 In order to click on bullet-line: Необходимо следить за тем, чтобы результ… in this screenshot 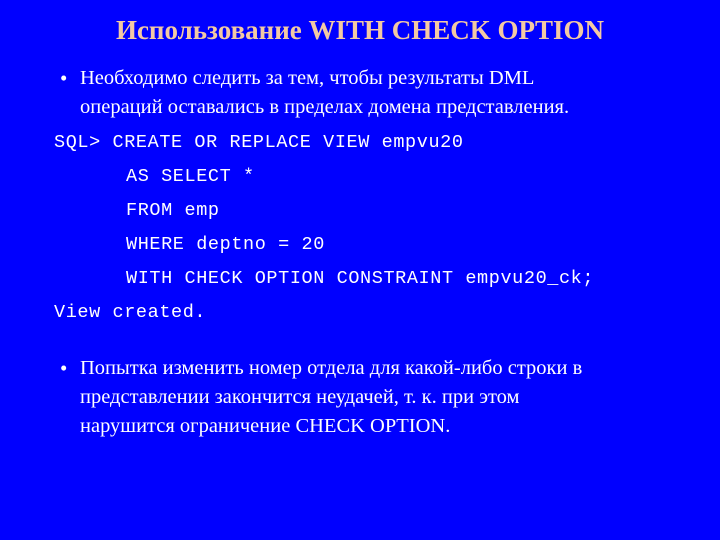, I will do `click(307, 78)`.